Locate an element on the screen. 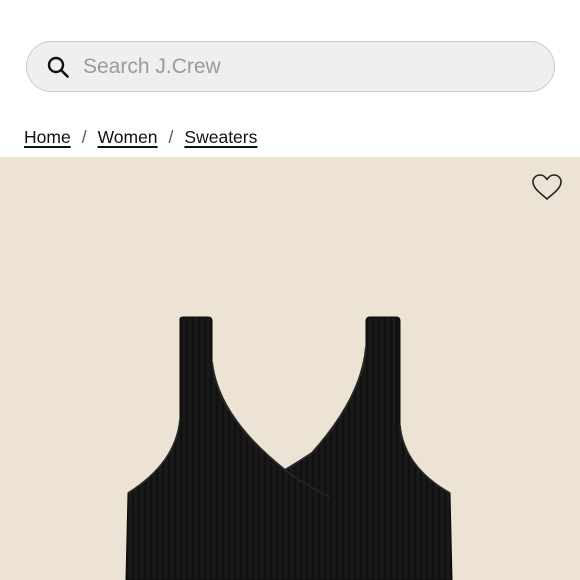 This screenshot has height=580, width=580. heart-icon is located at coordinates (547, 187).